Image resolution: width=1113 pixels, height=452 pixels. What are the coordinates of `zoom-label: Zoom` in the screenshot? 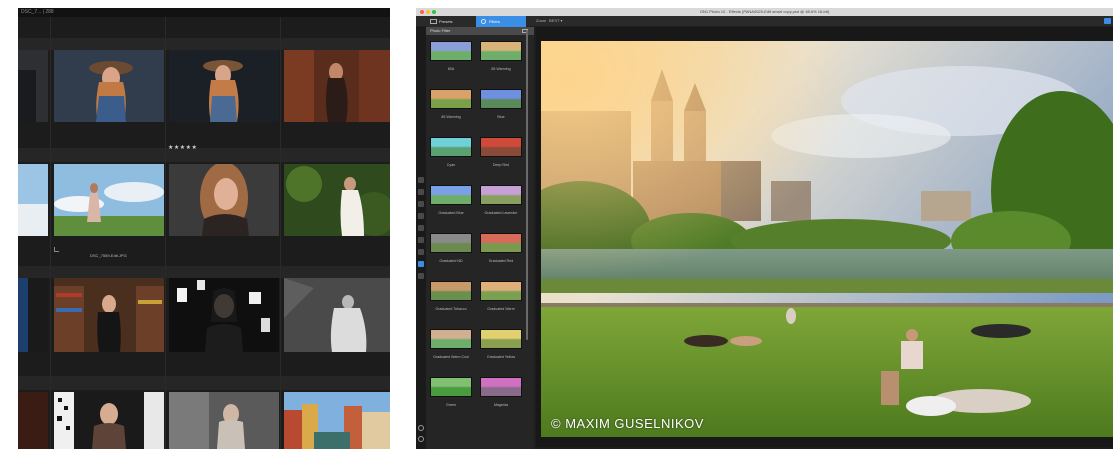 It's located at (541, 20).